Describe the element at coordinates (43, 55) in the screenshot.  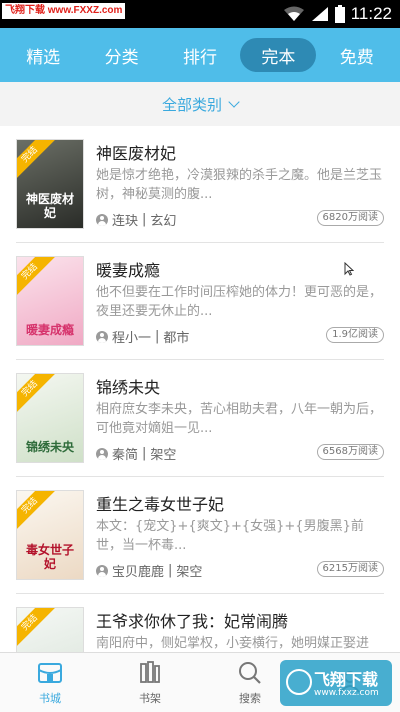
I see `tab-jingxuan: 精选` at that location.